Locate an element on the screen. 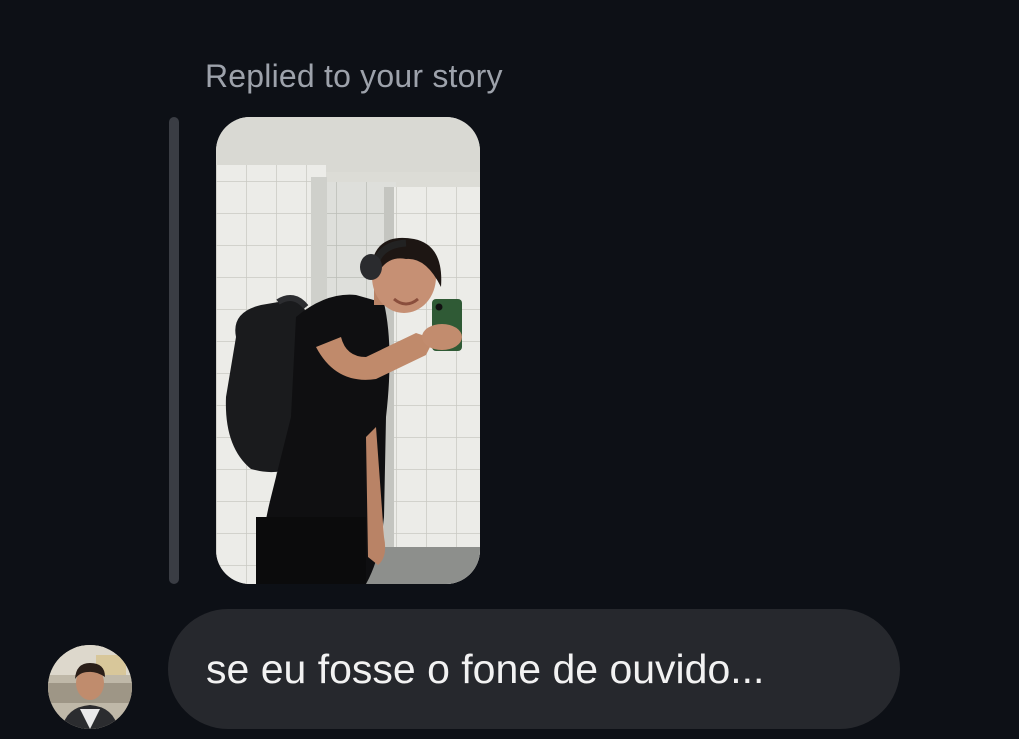 The height and width of the screenshot is (739, 1019). reply-indicator-bar is located at coordinates (174, 350).